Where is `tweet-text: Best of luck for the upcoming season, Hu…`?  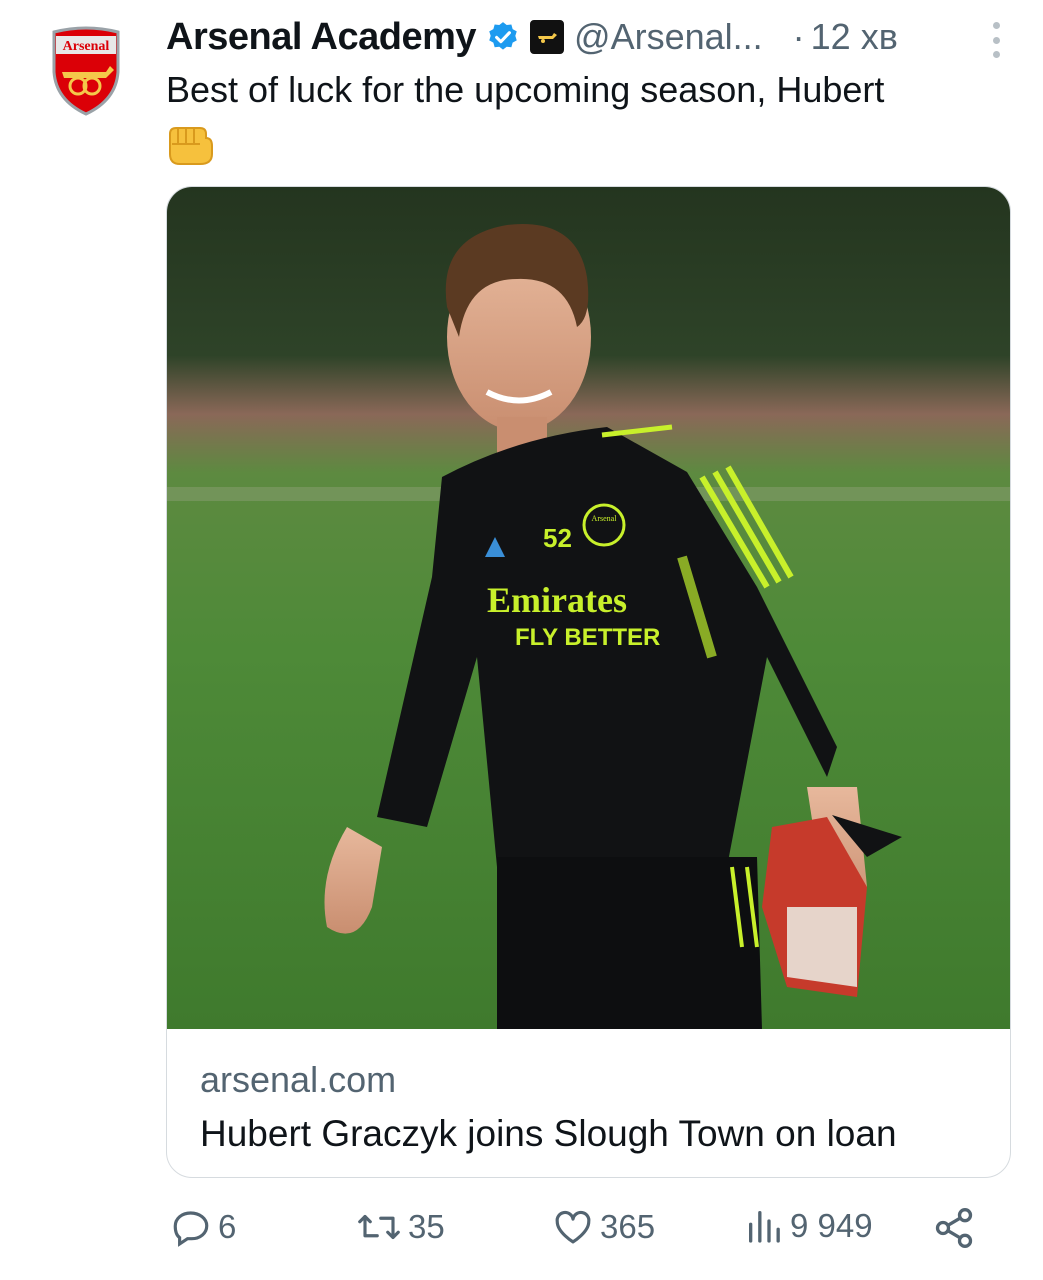
tweet-text: Best of luck for the upcoming season, Hu… is located at coordinates (525, 89).